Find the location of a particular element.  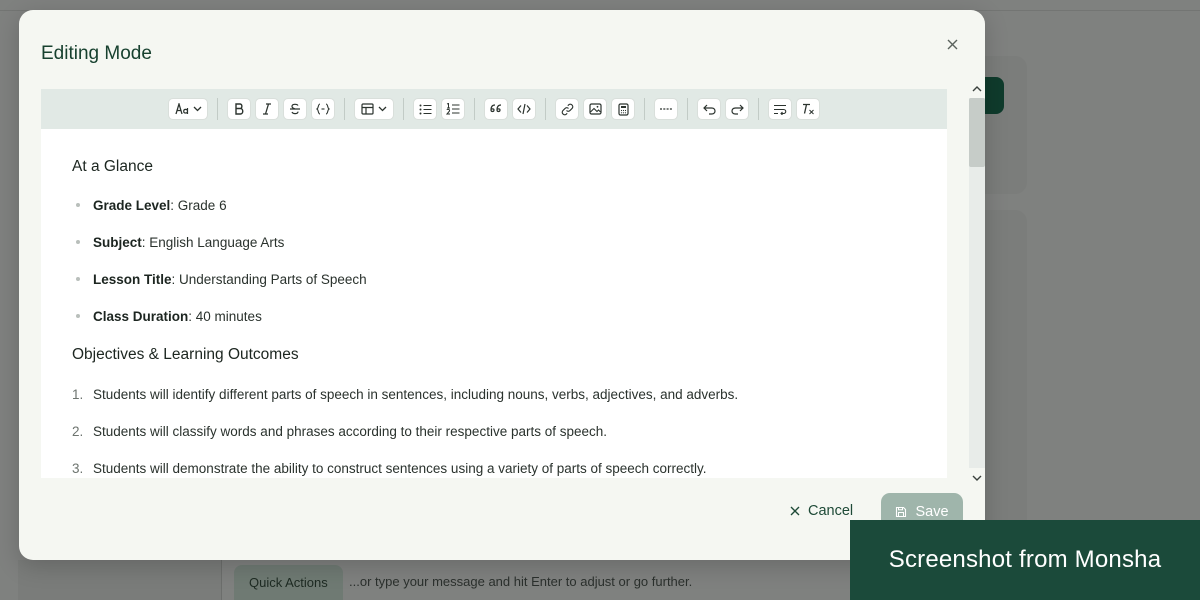

list-item: Subject : English Language Arts is located at coordinates (178, 242).